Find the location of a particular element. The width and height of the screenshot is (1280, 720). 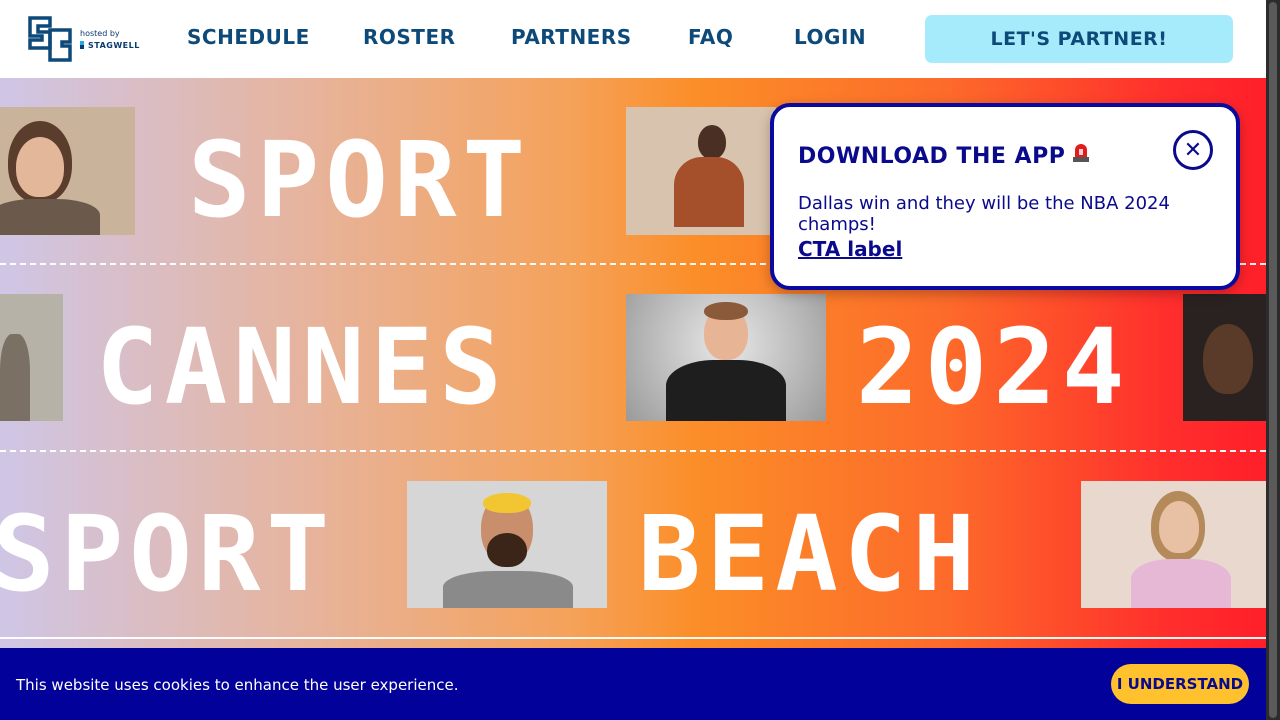

hero-word-2024: 2024 is located at coordinates (993, 367).